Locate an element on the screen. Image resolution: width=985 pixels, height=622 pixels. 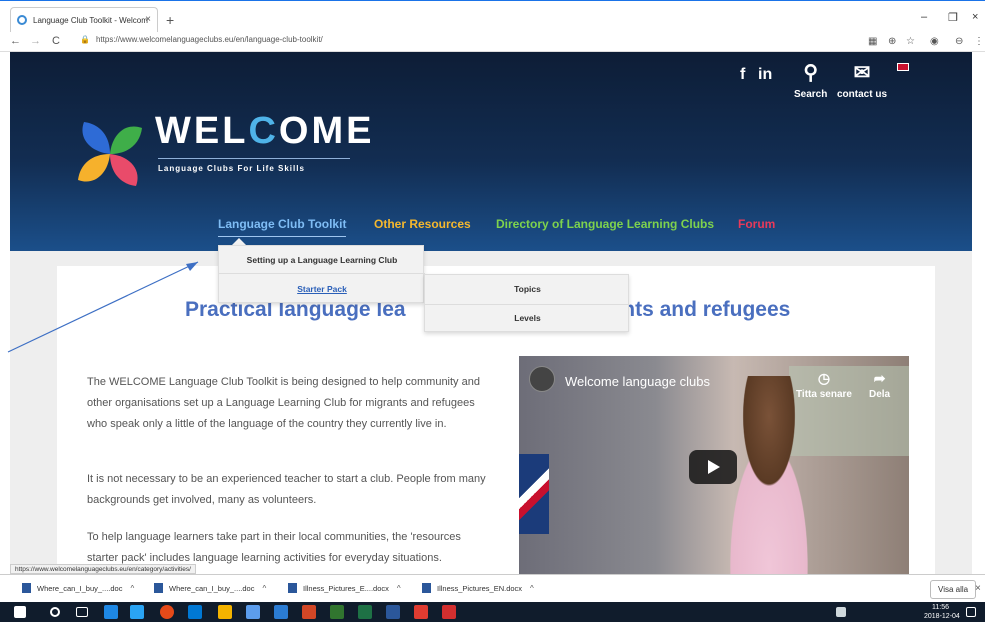
submenu-separator is located at coordinates (527, 304).